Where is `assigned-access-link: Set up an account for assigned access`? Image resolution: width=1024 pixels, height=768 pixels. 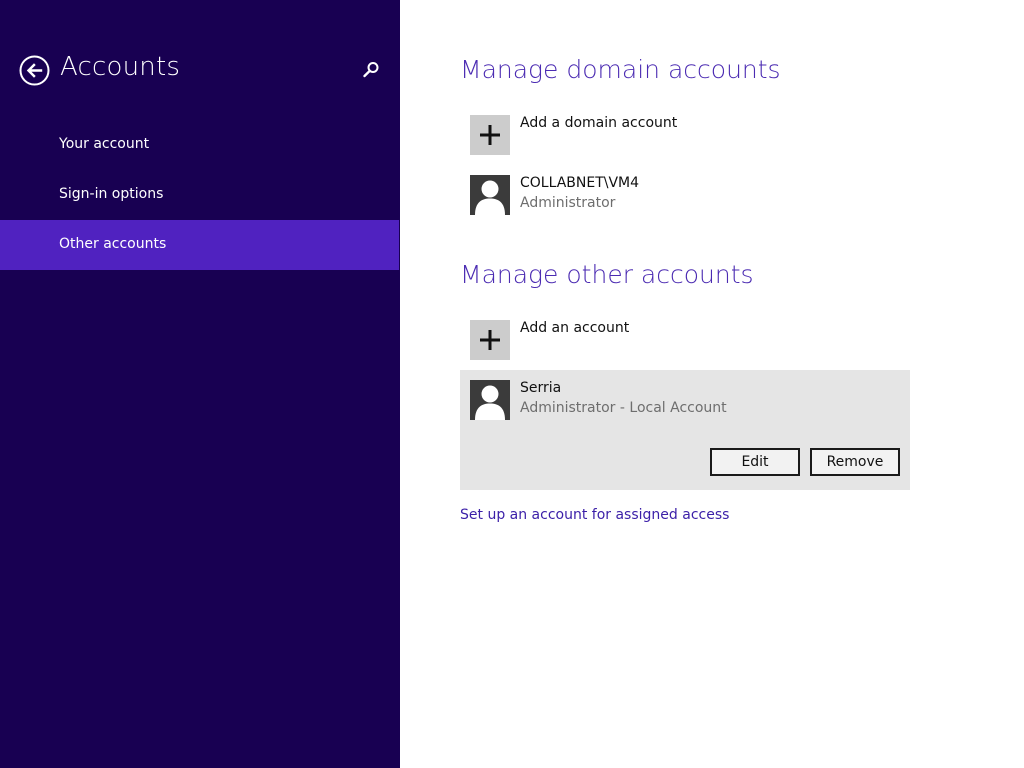 assigned-access-link: Set up an account for assigned access is located at coordinates (594, 515).